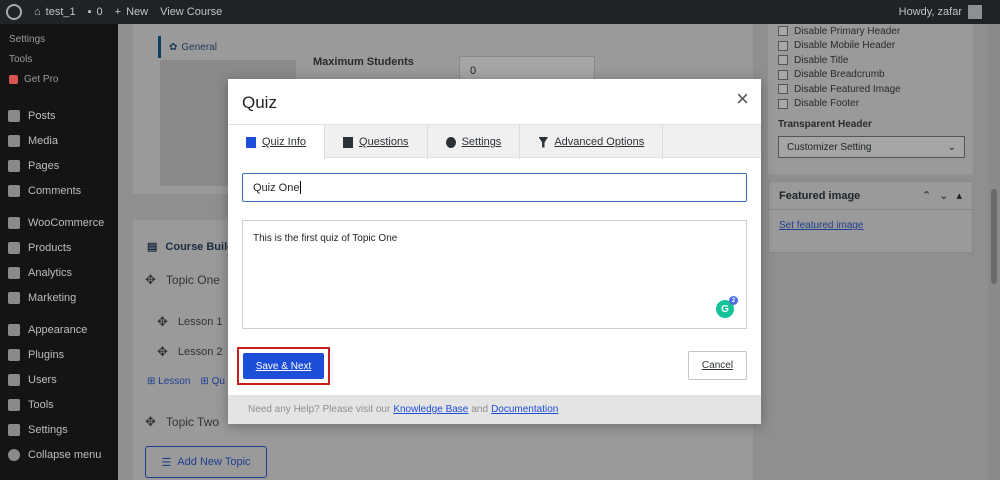 The image size is (1000, 480). What do you see at coordinates (717, 365) in the screenshot?
I see `cancel-button: Cancel` at bounding box center [717, 365].